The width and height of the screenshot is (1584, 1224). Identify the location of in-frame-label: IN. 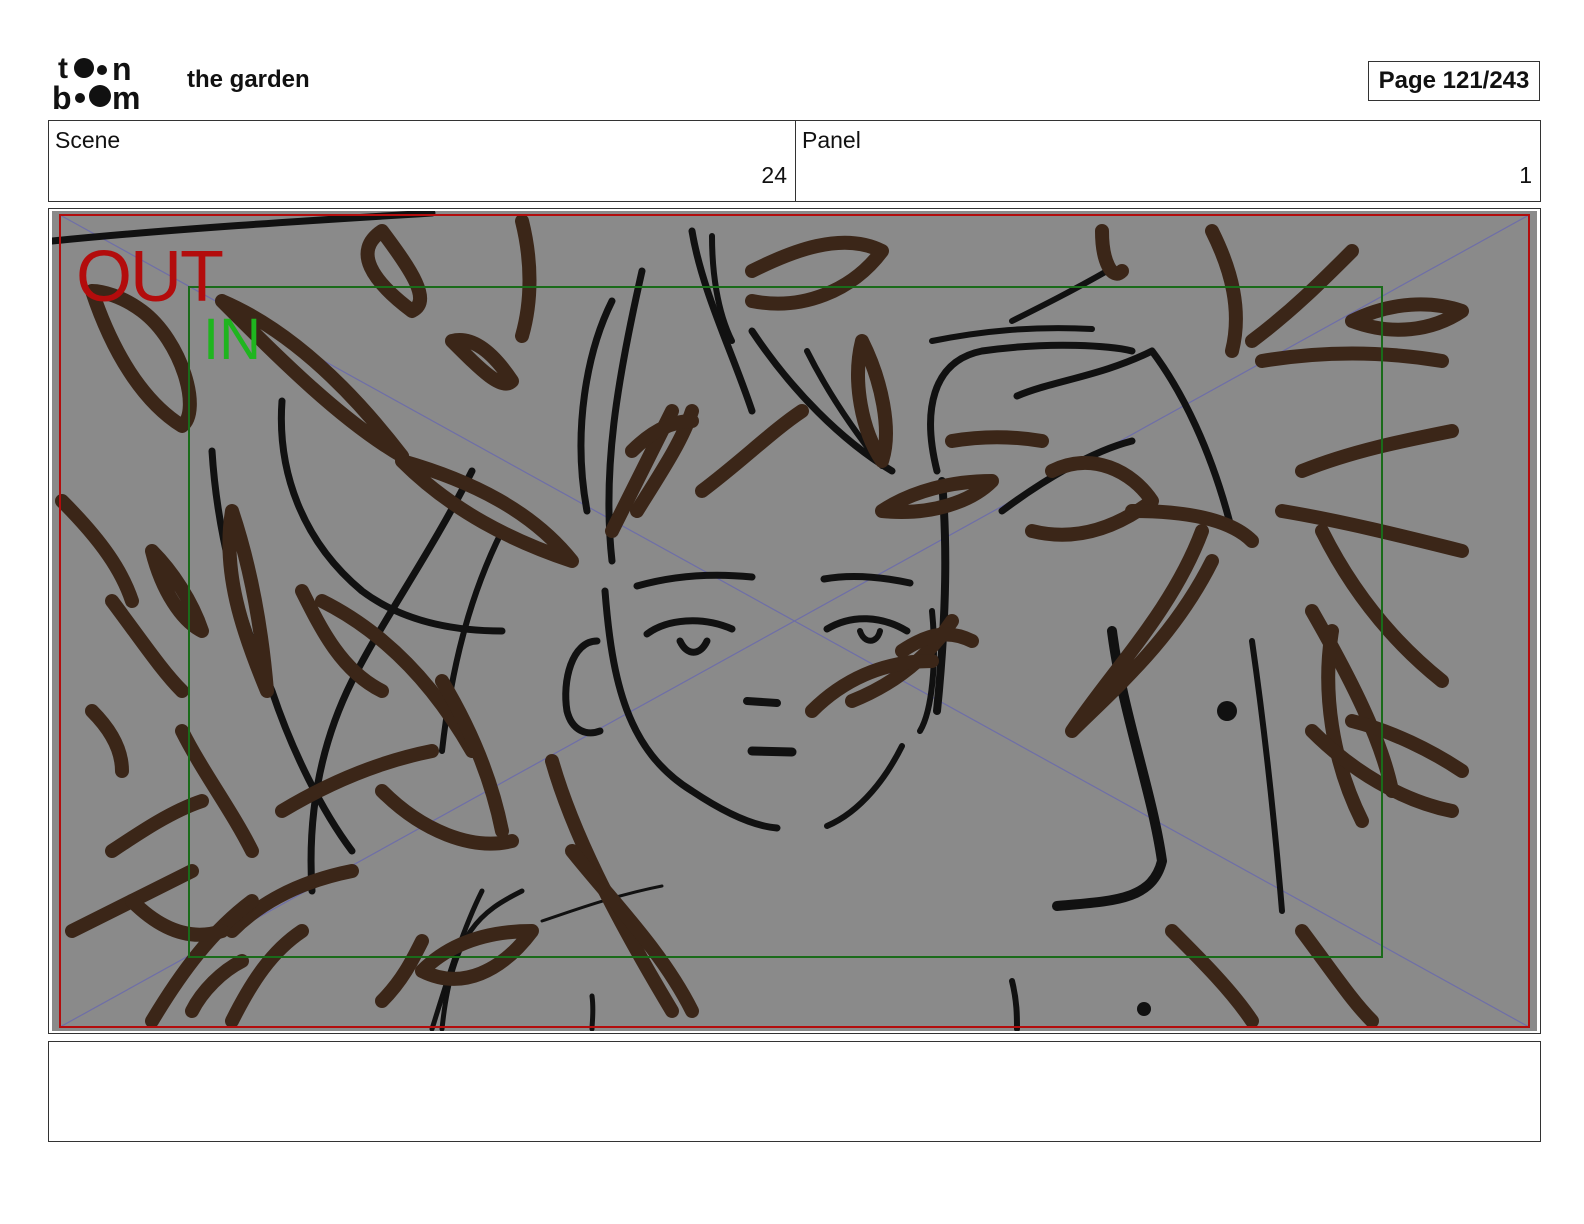
(232, 339).